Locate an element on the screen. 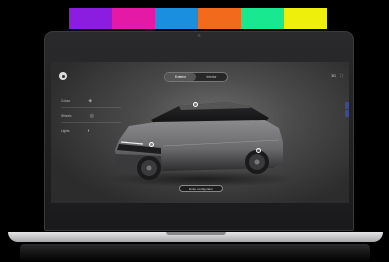 This screenshot has height=262, width=389. view-toggle: Exterior Interior is located at coordinates (196, 77).